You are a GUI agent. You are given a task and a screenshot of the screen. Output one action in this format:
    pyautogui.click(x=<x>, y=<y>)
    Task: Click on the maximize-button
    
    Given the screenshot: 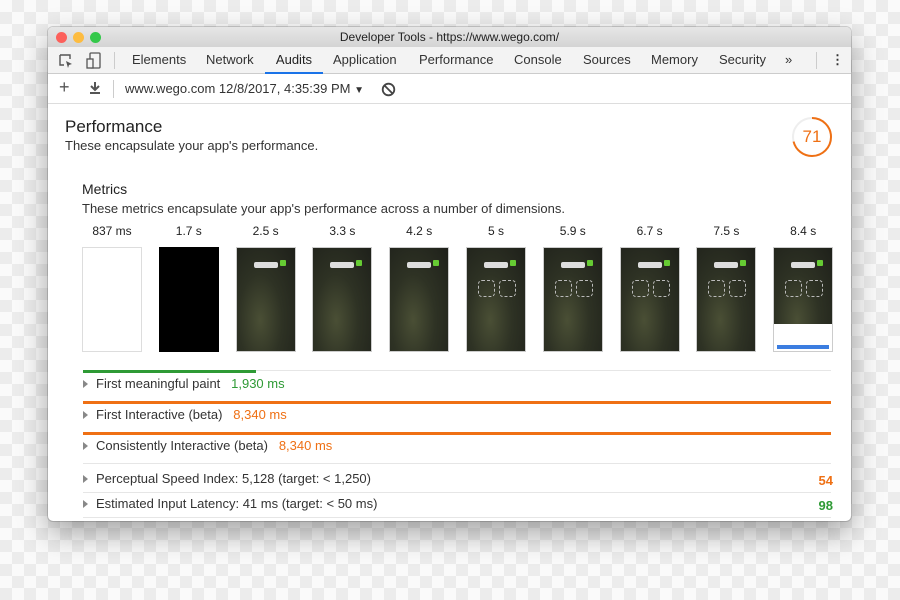 What is the action you would take?
    pyautogui.click(x=95, y=37)
    